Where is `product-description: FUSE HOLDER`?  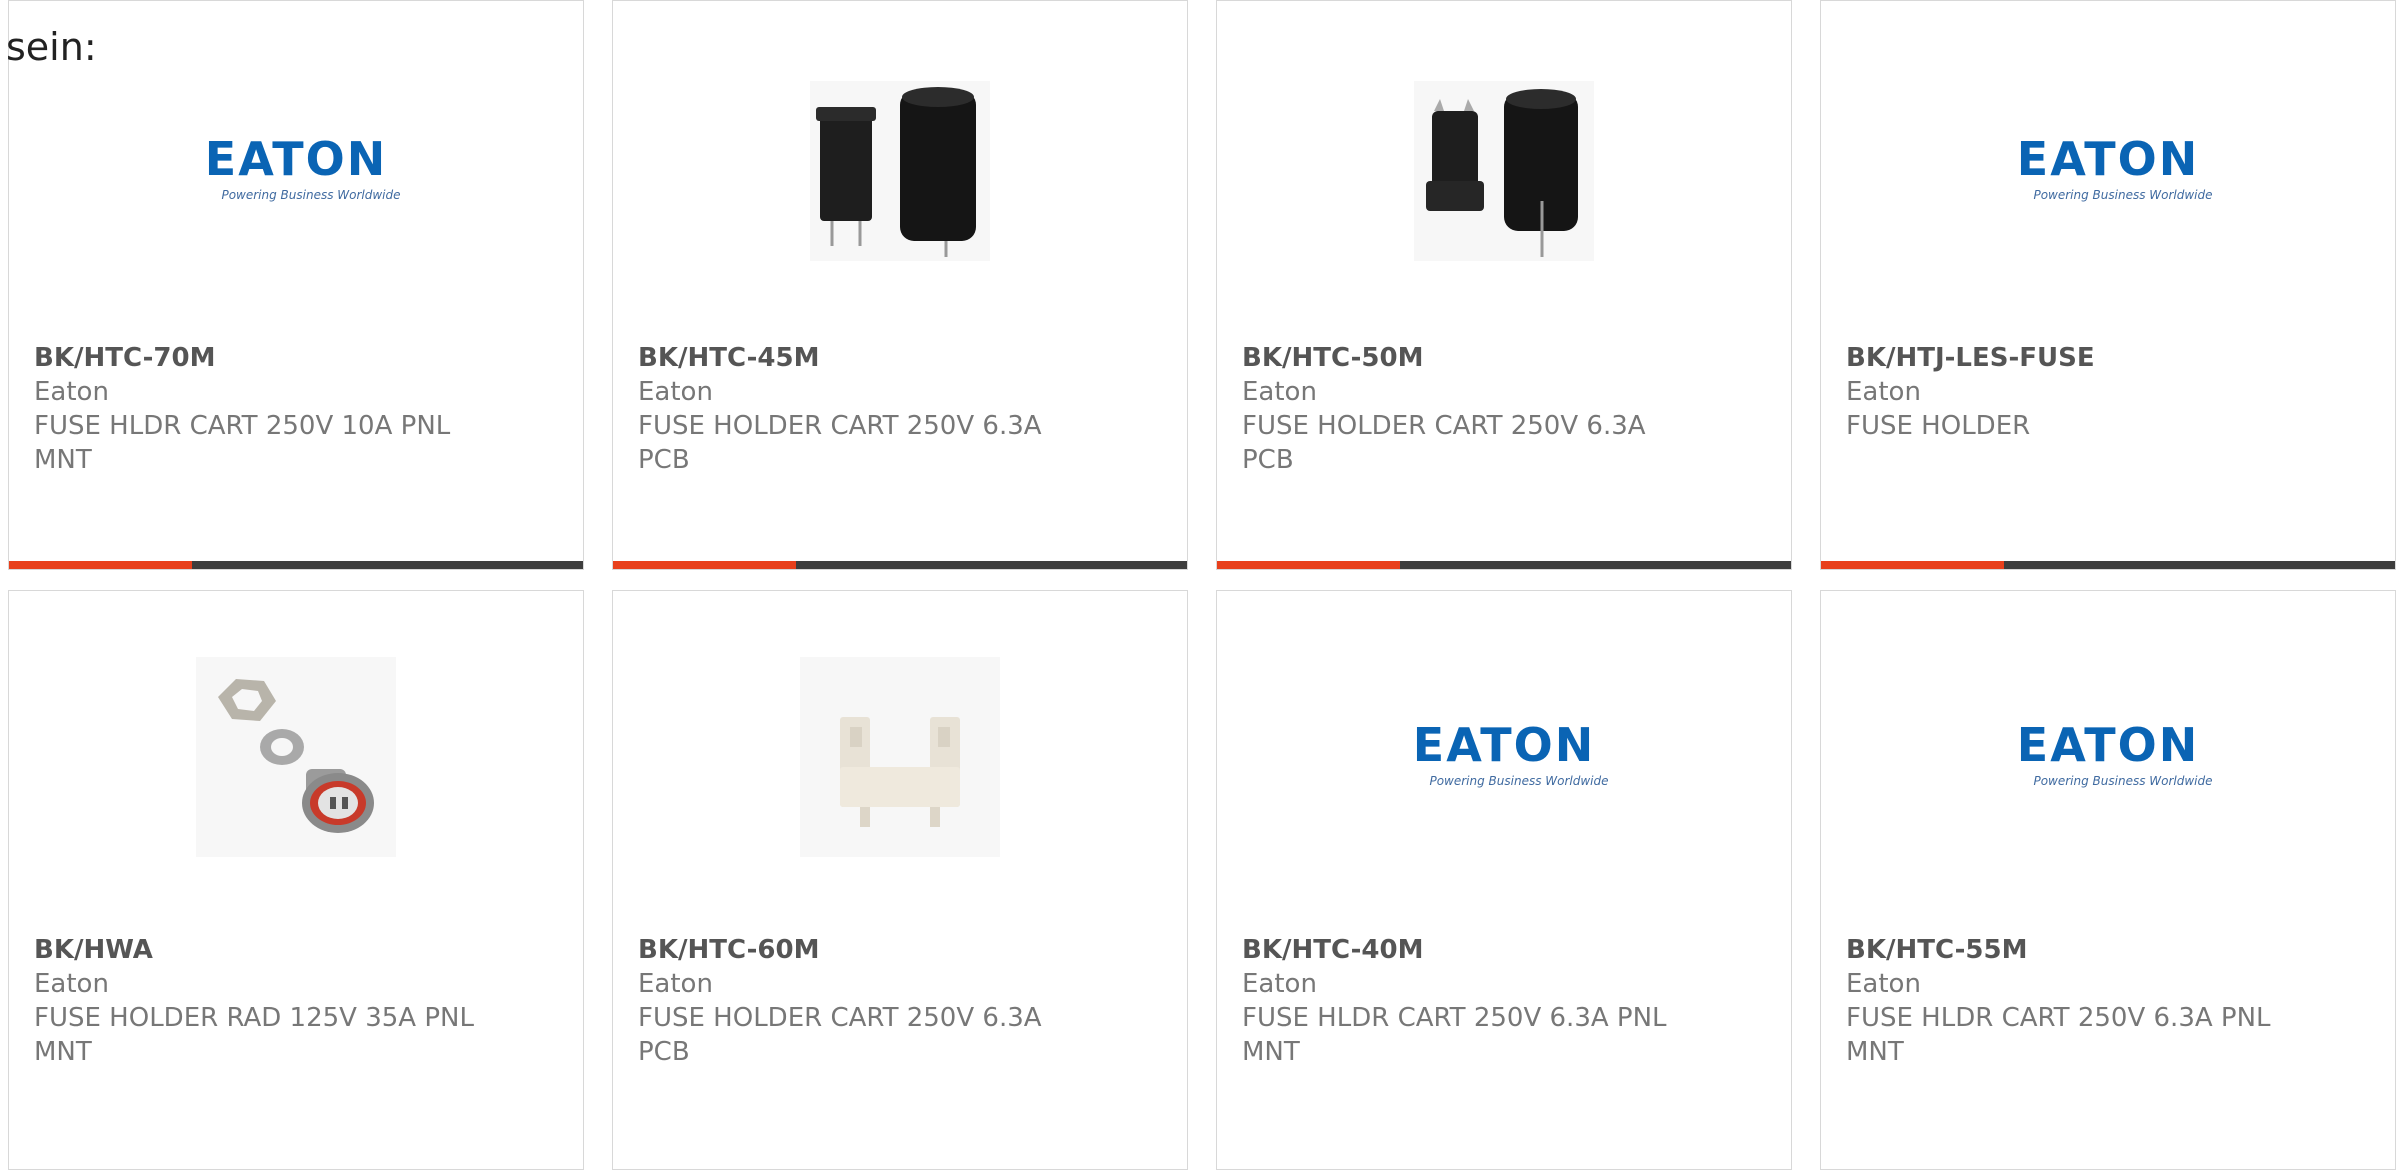
product-description: FUSE HOLDER is located at coordinates (1938, 426).